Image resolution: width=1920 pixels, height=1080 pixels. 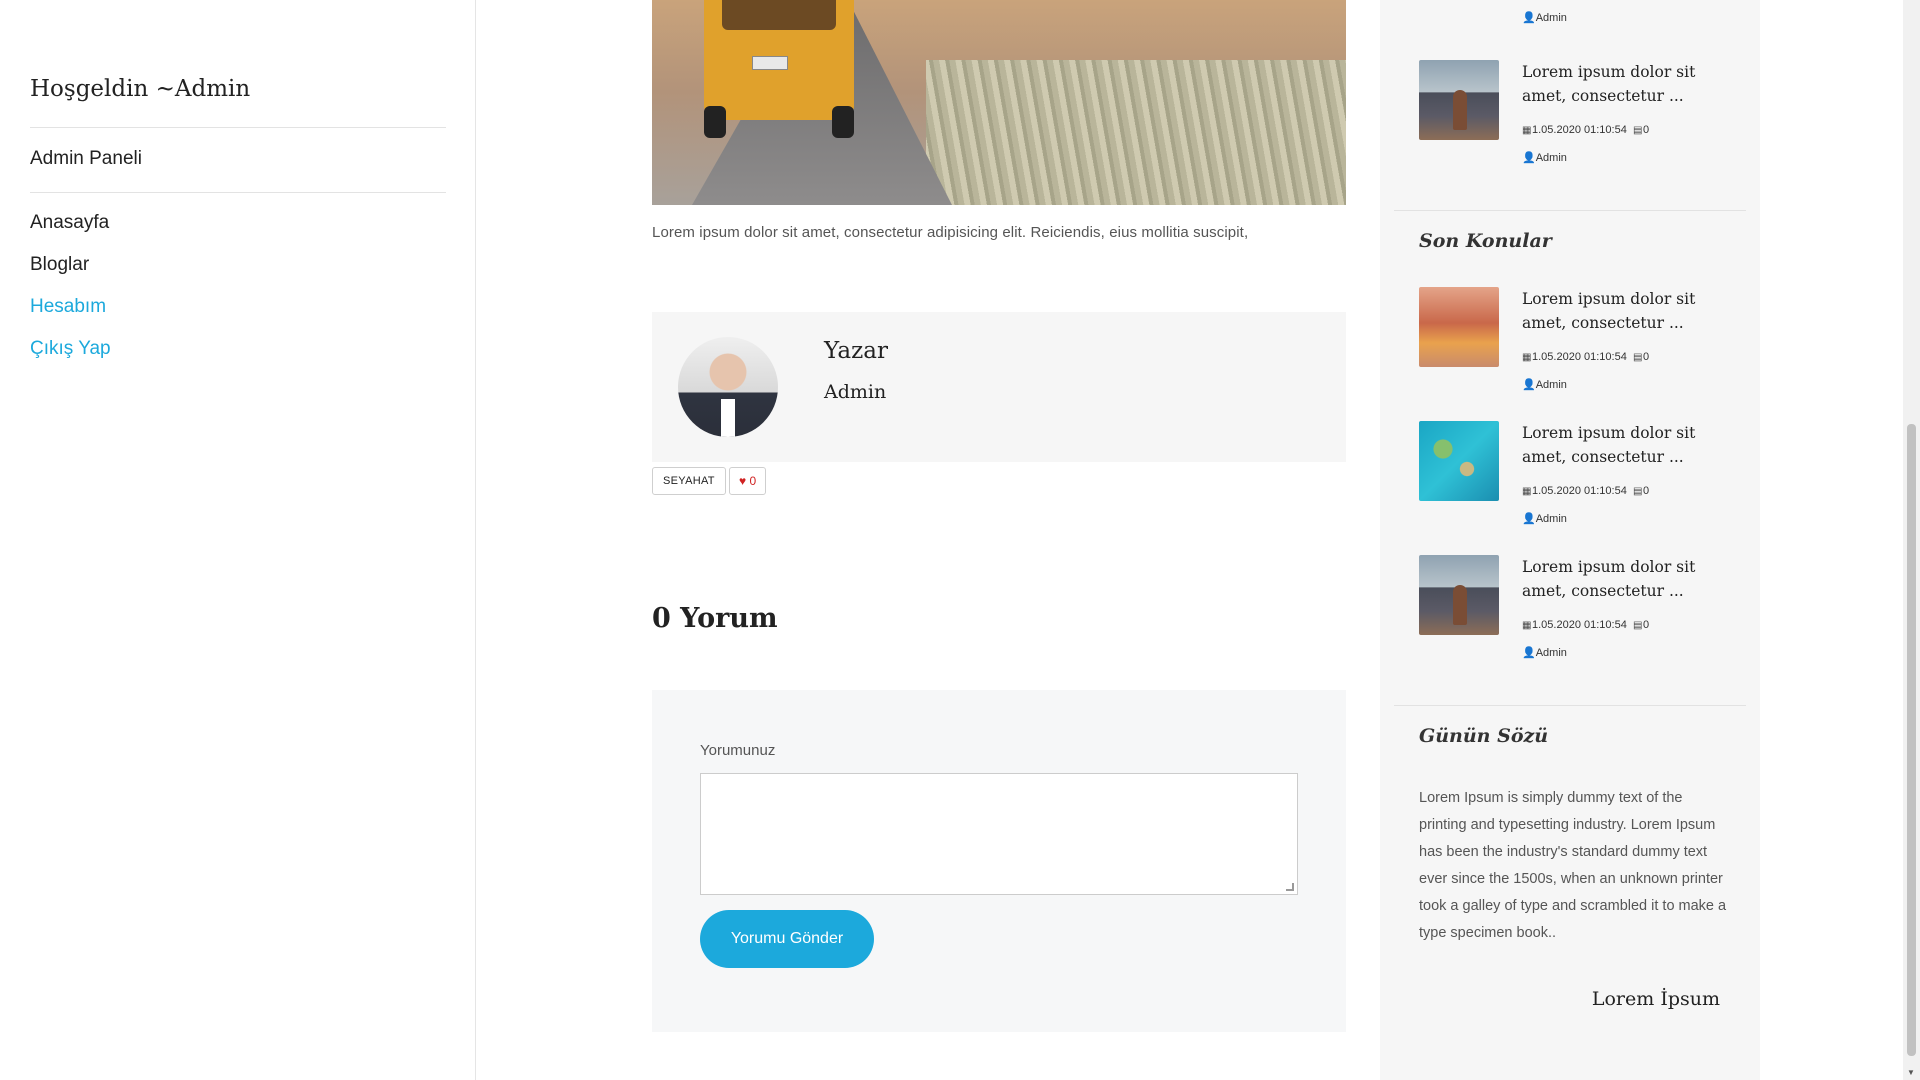 I want to click on hero-van-window, so click(x=779, y=15).